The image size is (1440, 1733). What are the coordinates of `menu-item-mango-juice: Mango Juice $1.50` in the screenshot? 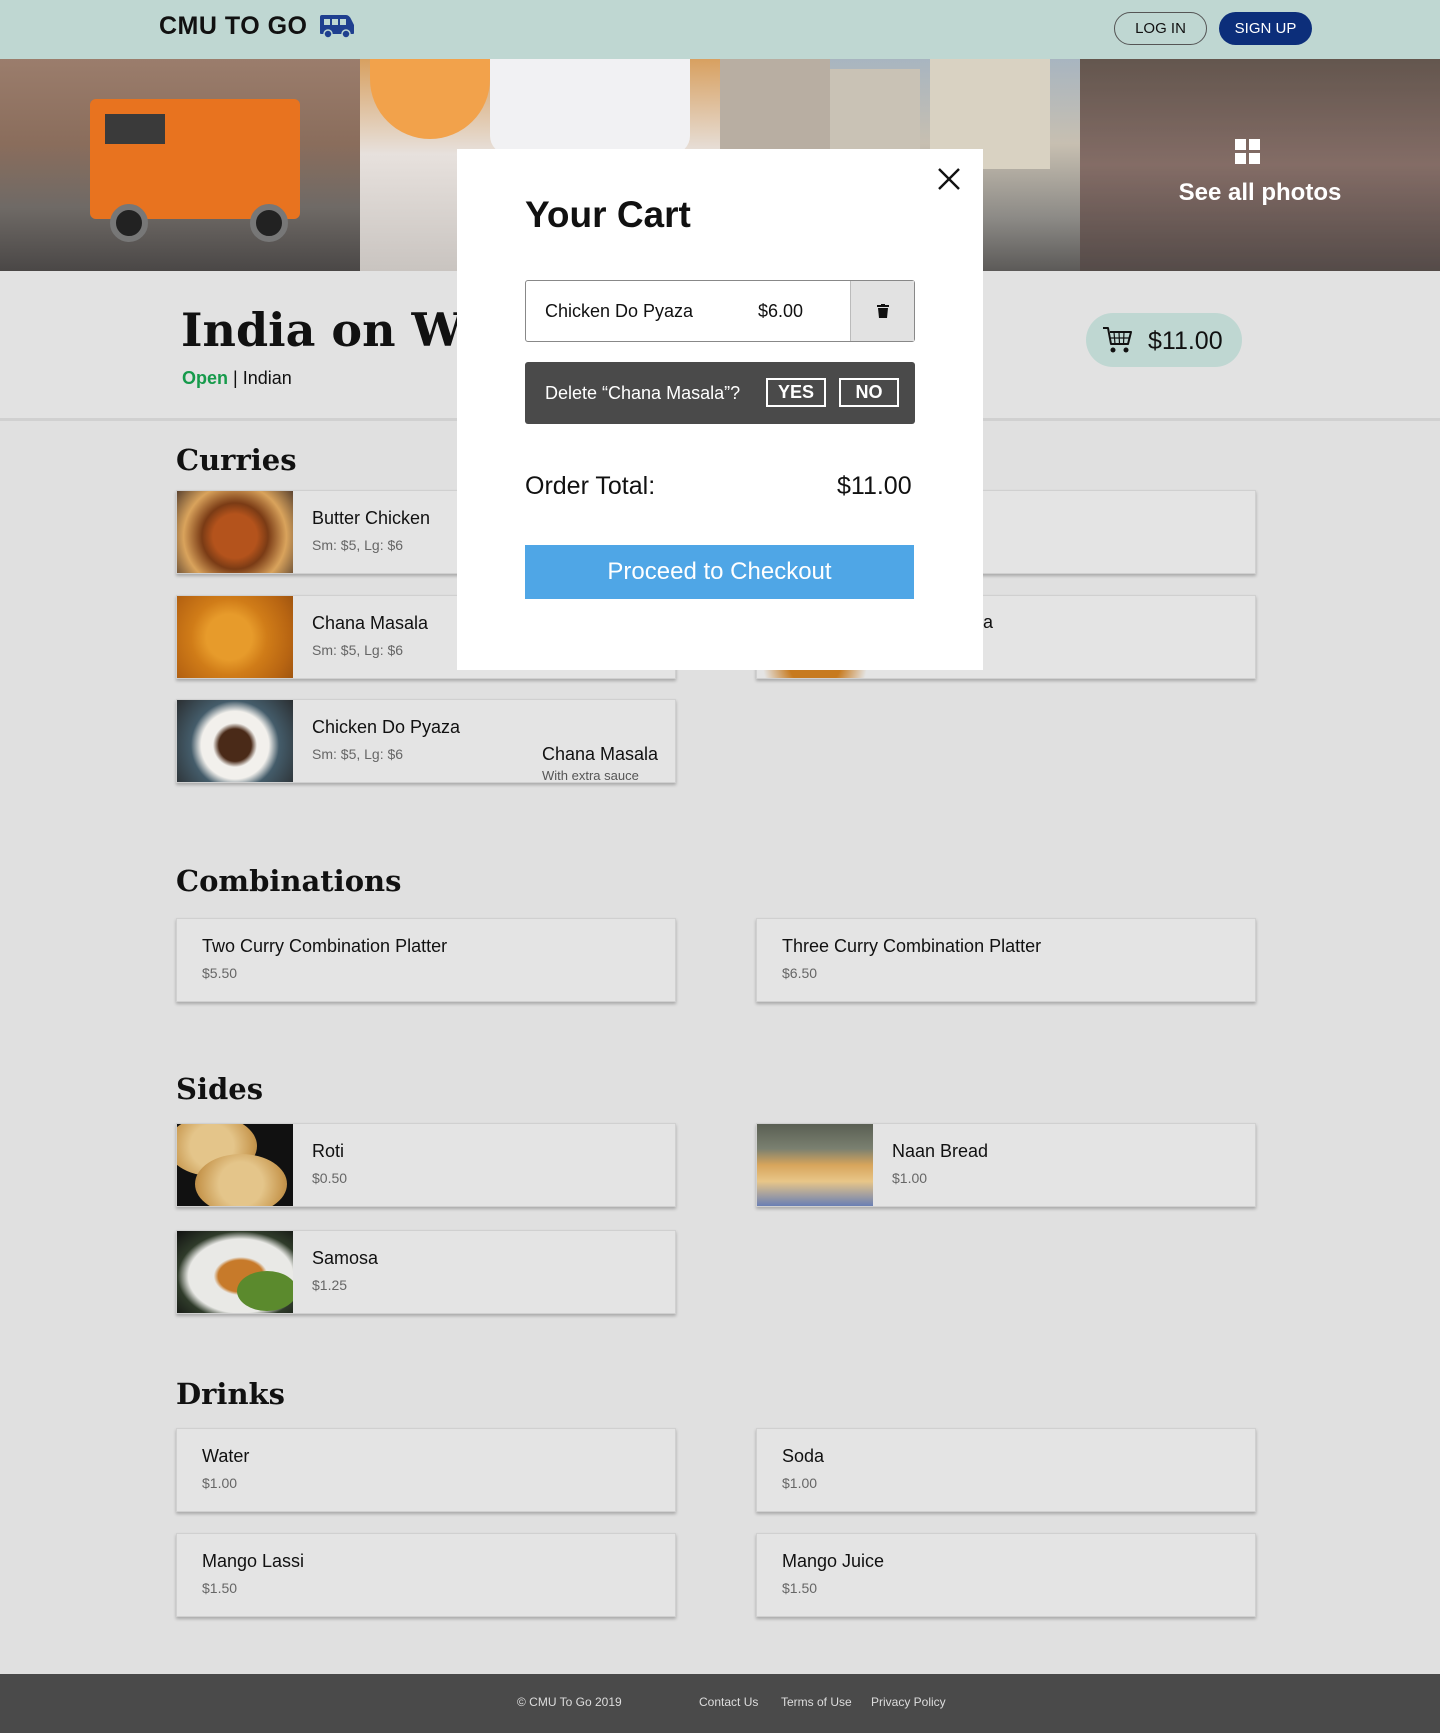 It's located at (1006, 1575).